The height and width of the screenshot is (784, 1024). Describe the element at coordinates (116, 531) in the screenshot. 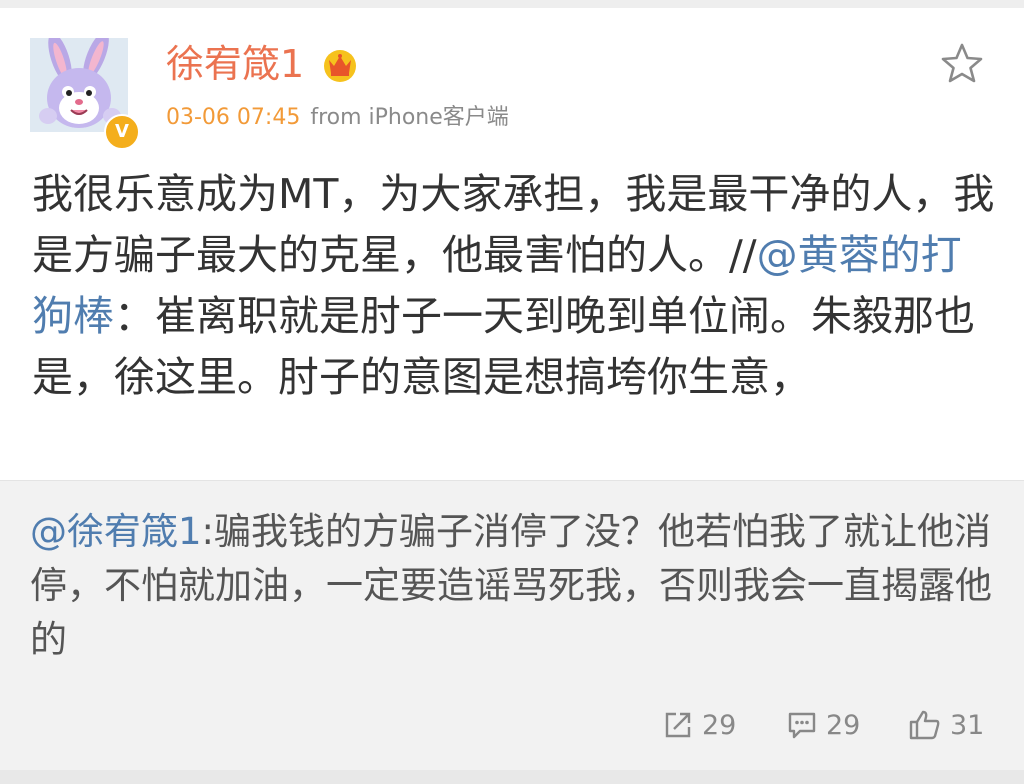

I see `retweeted-author-link: @徐宥箴1` at that location.